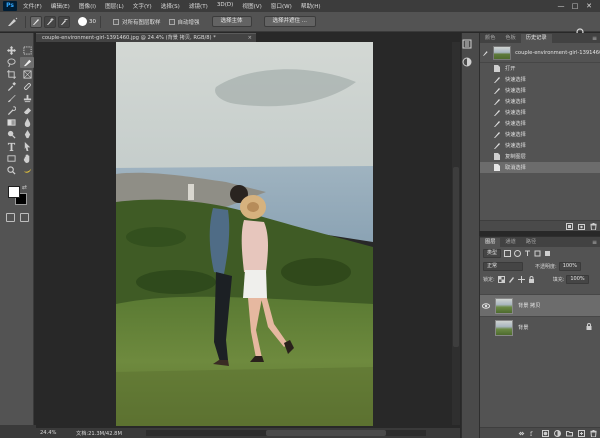 Image resolution: width=600 pixels, height=438 pixels. What do you see at coordinates (533, 433) in the screenshot?
I see `layer-style-icon: f` at bounding box center [533, 433].